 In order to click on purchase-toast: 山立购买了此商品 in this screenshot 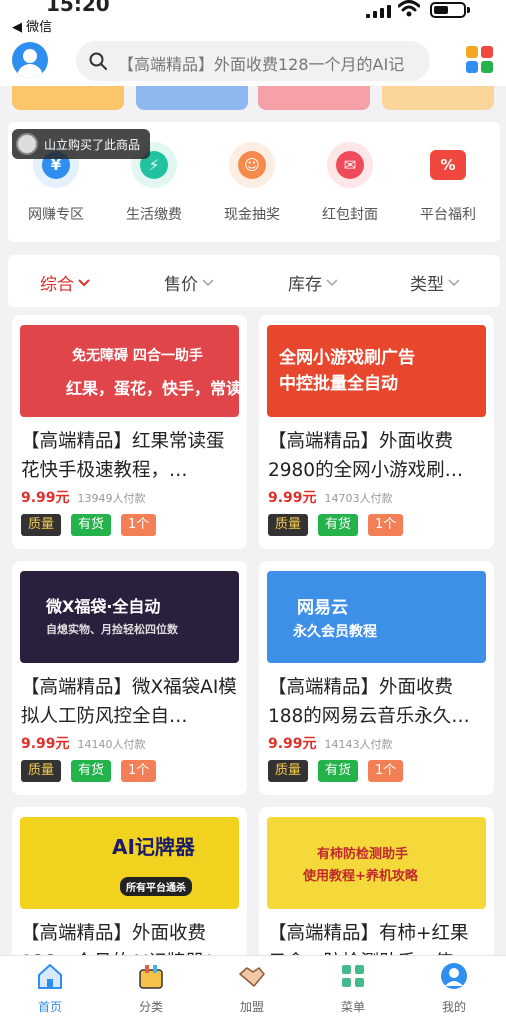, I will do `click(81, 144)`.